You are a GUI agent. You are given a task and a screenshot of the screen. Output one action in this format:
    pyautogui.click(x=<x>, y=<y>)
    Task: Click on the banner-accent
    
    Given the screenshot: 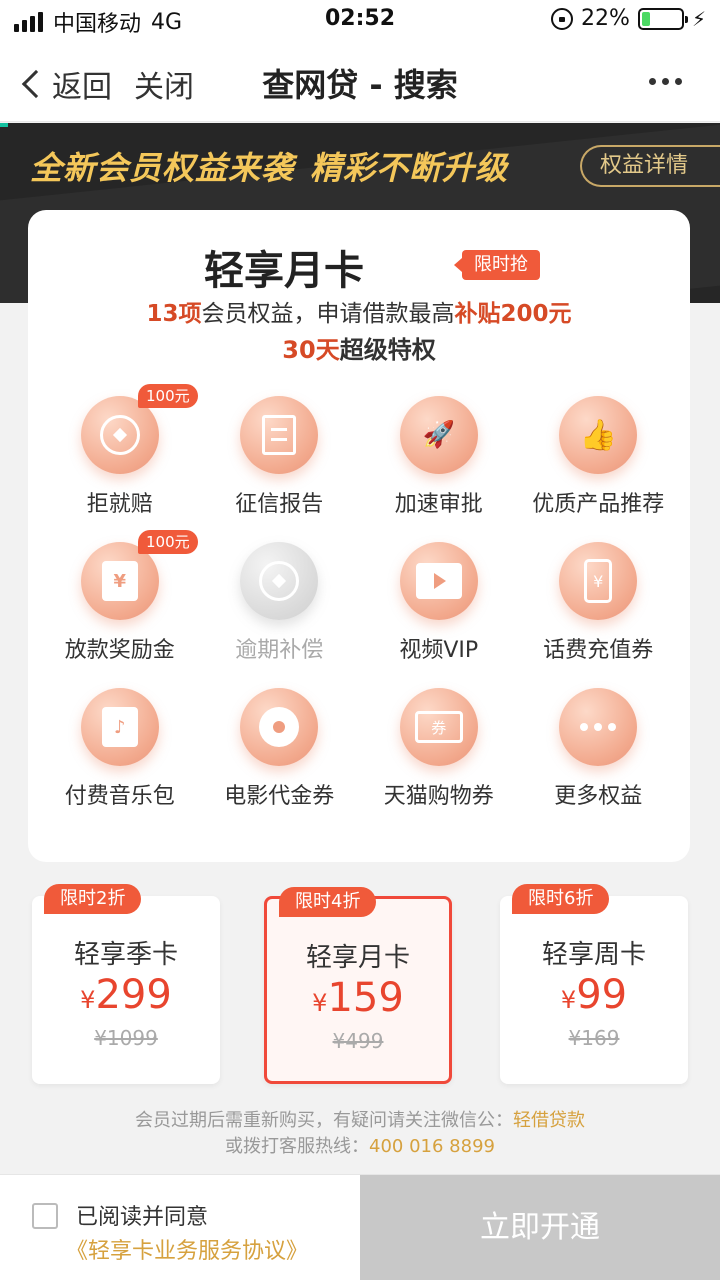 What is the action you would take?
    pyautogui.click(x=4, y=125)
    